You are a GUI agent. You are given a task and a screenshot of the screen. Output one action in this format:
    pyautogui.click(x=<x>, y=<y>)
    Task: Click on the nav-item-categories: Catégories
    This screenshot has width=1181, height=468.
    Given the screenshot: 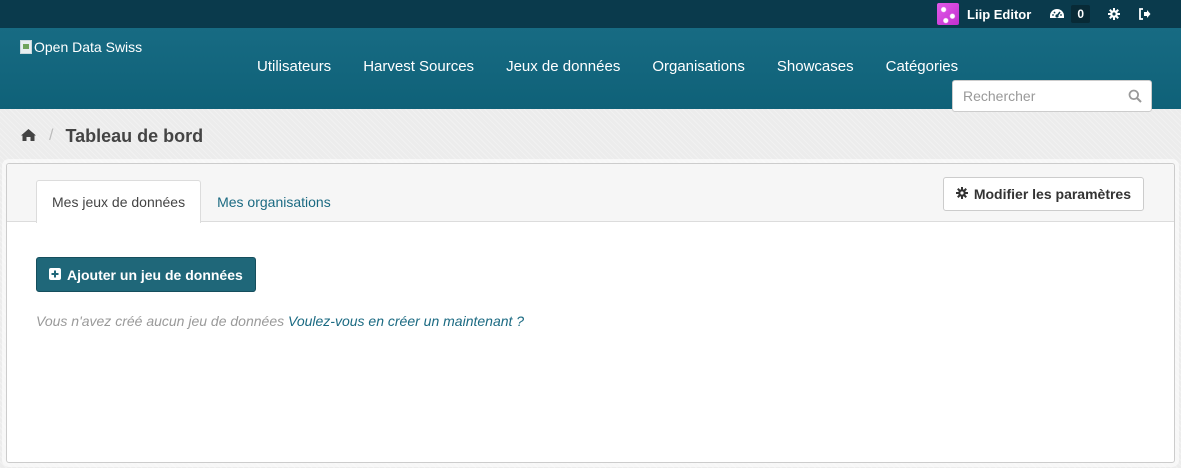 What is the action you would take?
    pyautogui.click(x=922, y=67)
    